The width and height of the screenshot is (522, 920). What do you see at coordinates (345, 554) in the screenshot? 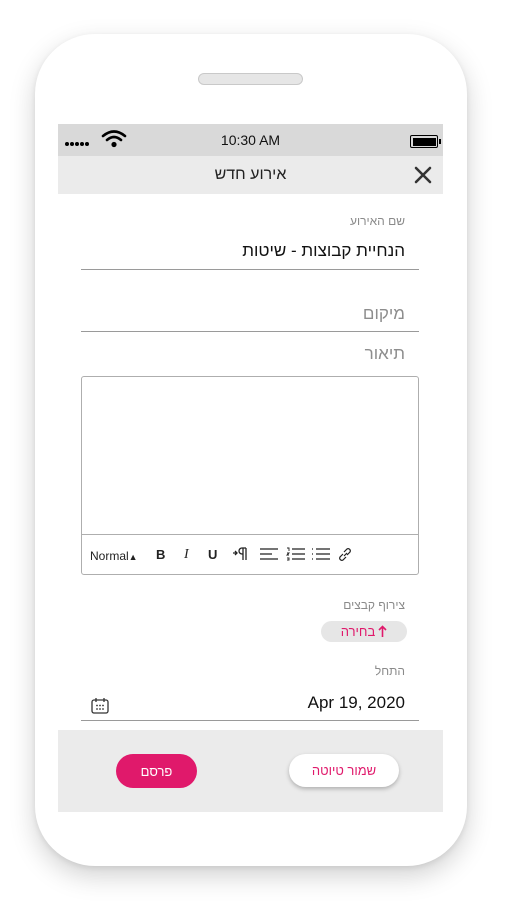
I see `link-icon` at bounding box center [345, 554].